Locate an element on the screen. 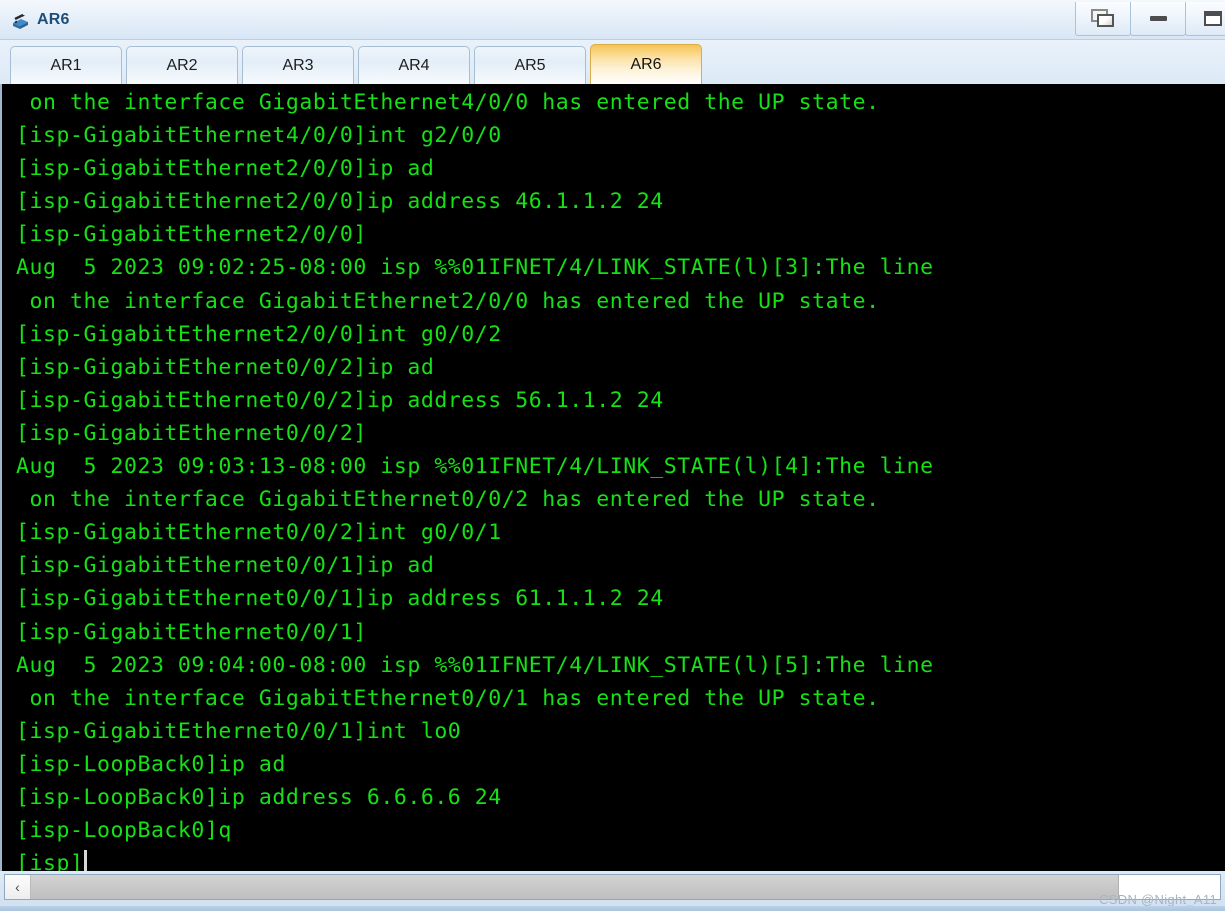  title-bar: AR6 is located at coordinates (612, 20).